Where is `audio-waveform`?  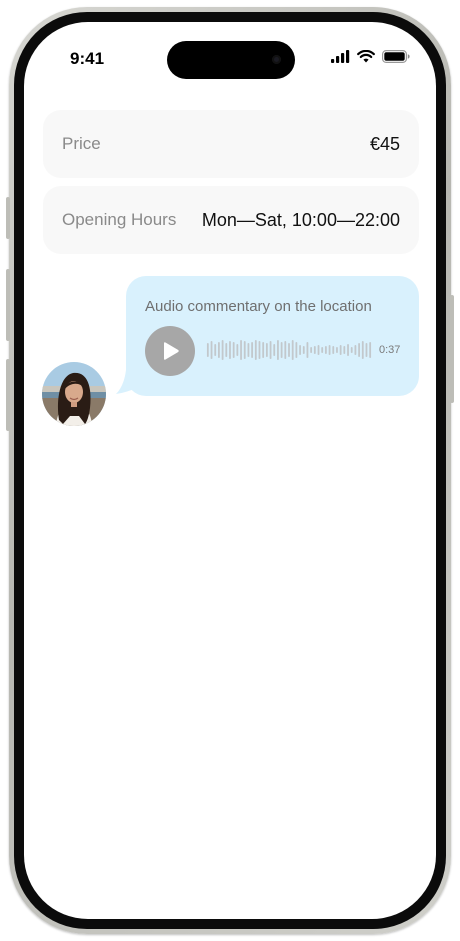
audio-waveform is located at coordinates (289, 350).